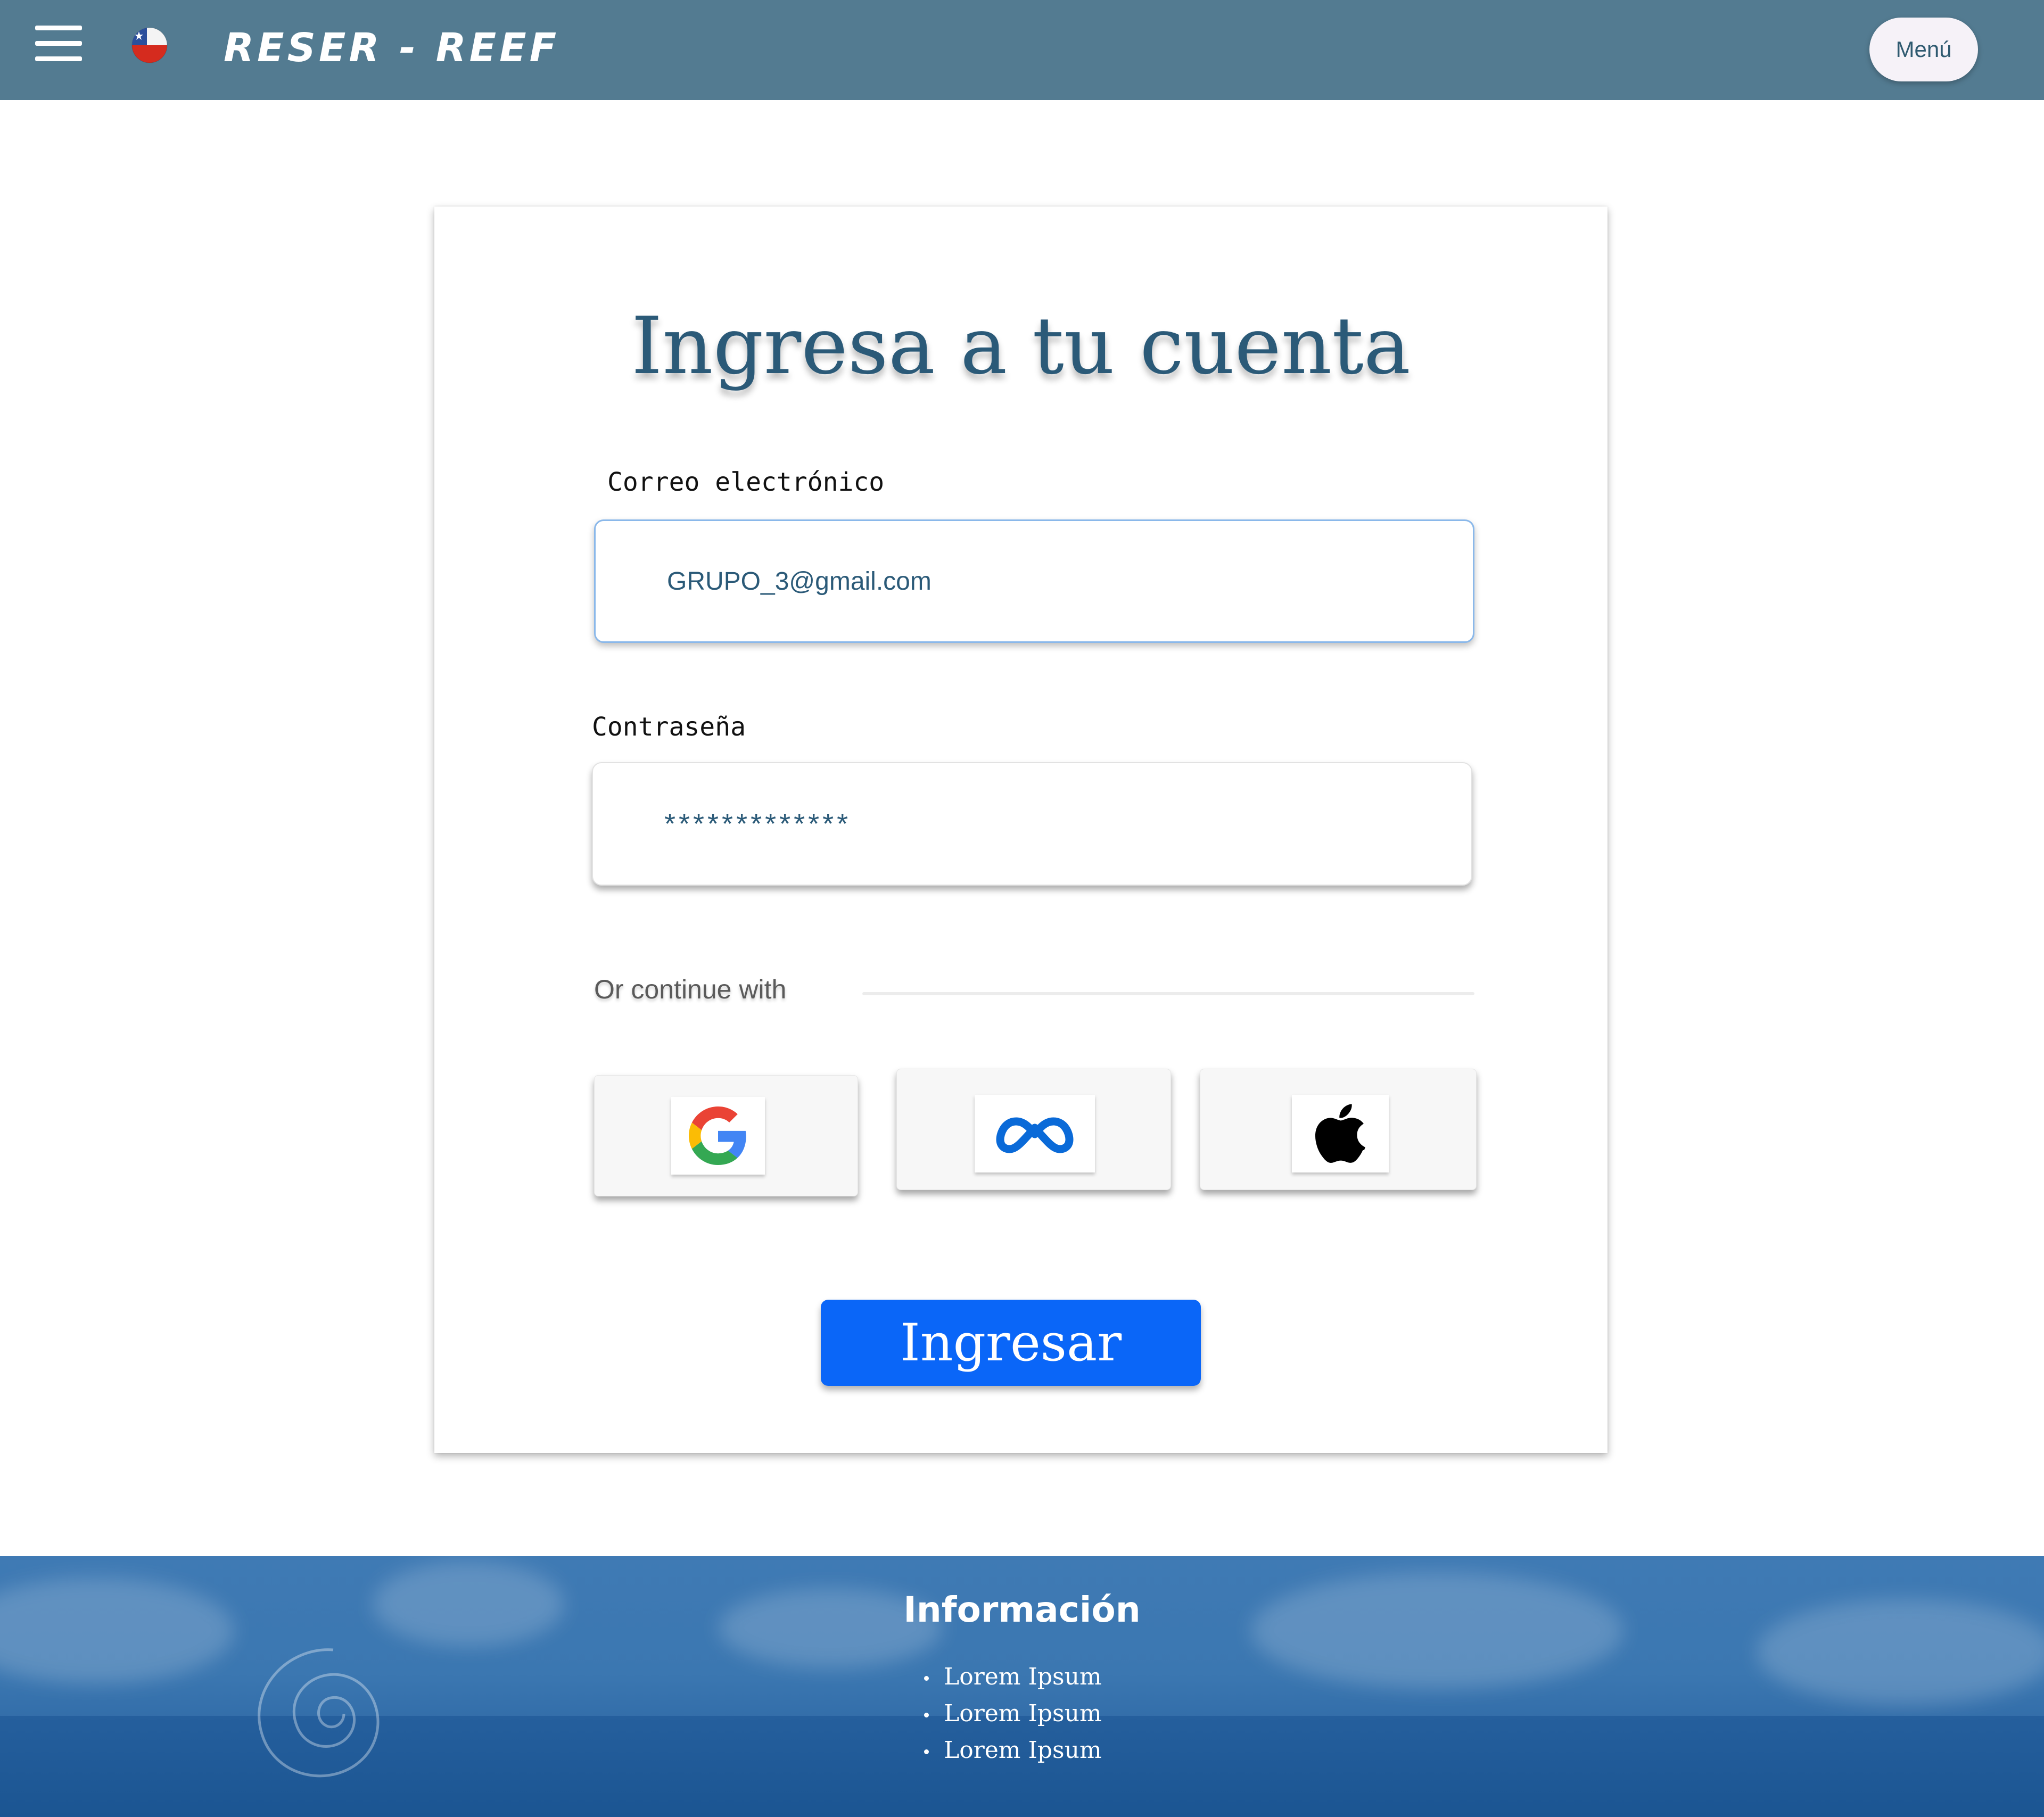 The width and height of the screenshot is (2044, 1817). I want to click on menu-button: Menú, so click(1923, 49).